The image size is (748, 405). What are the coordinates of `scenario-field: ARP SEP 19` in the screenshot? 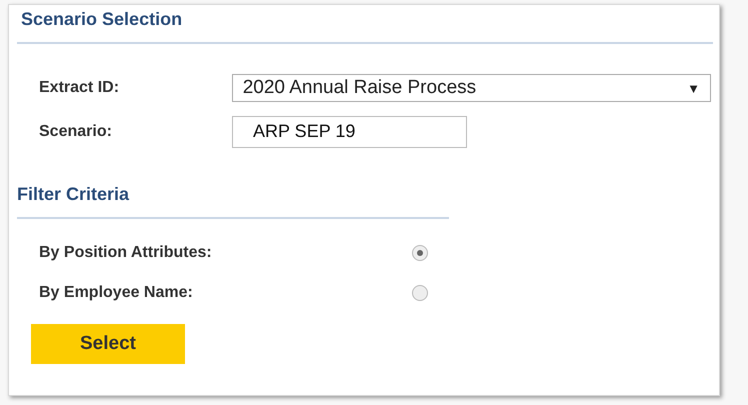 It's located at (349, 132).